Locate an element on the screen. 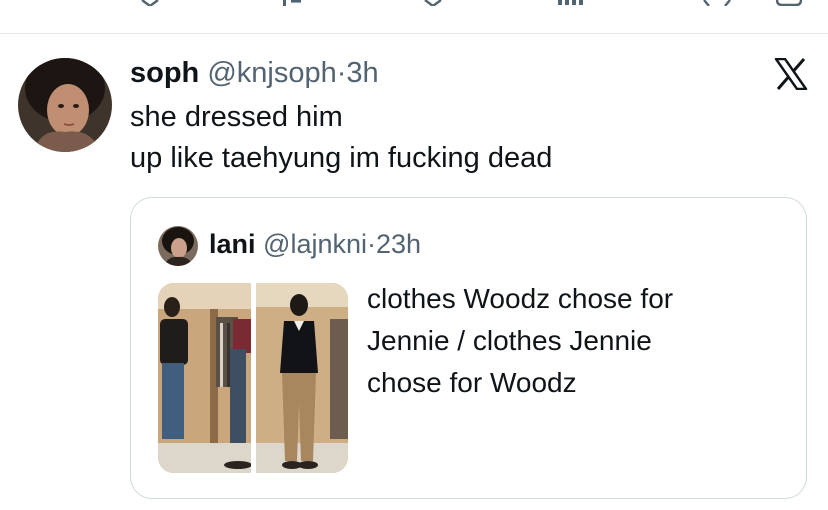  quoted-text-line: chose for Woodz is located at coordinates (472, 382).